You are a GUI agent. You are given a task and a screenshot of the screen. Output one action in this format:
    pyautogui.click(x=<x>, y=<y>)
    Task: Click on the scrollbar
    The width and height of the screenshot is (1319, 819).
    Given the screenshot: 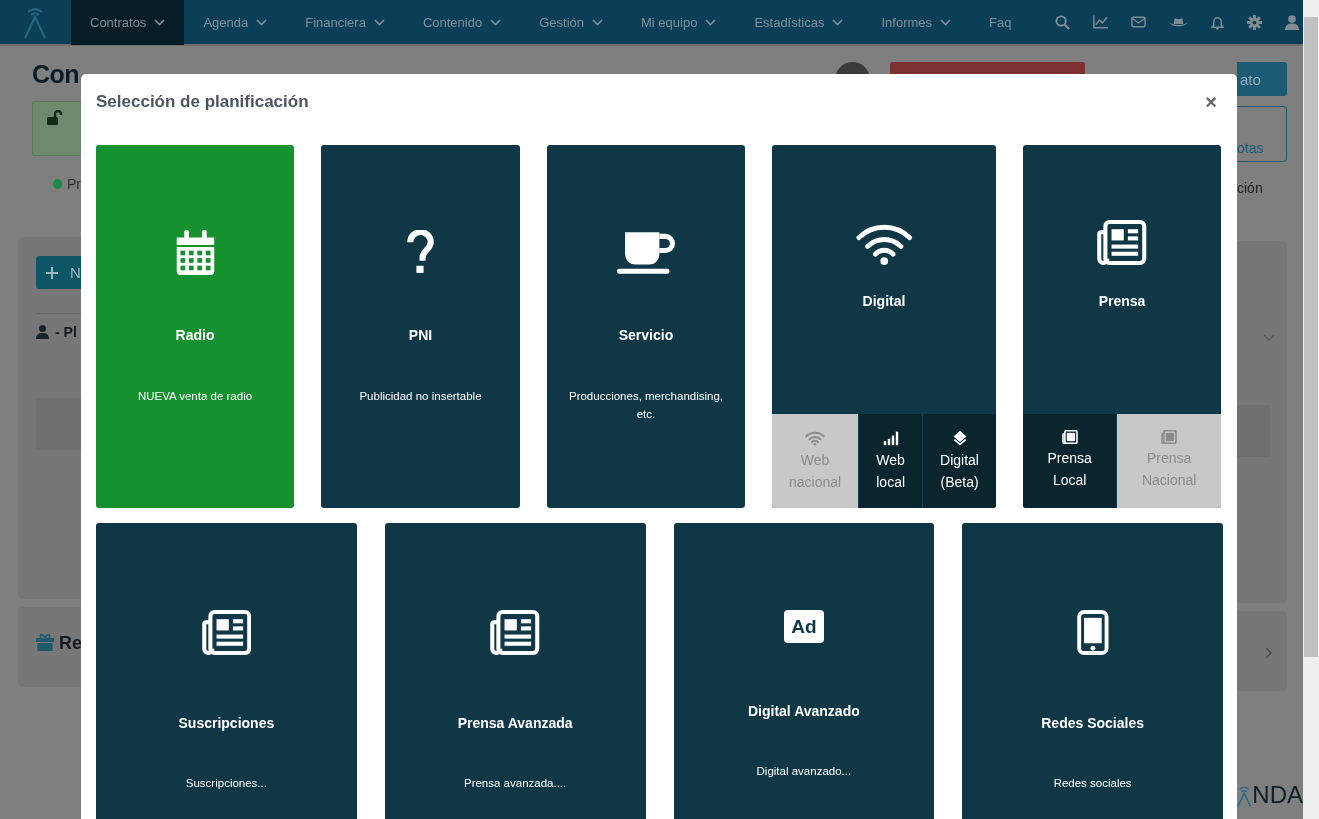 What is the action you would take?
    pyautogui.click(x=1311, y=409)
    